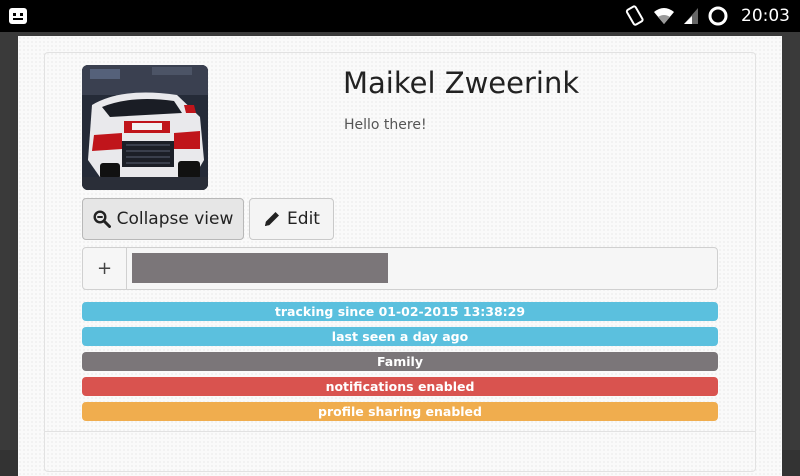 The width and height of the screenshot is (800, 476). Describe the element at coordinates (303, 219) in the screenshot. I see `edit-label: Edit` at that location.